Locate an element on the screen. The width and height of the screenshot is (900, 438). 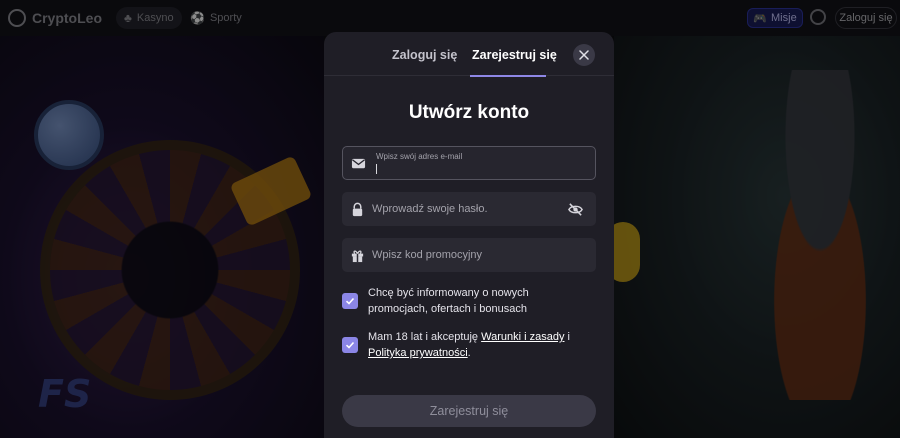
close-icon is located at coordinates (584, 55).